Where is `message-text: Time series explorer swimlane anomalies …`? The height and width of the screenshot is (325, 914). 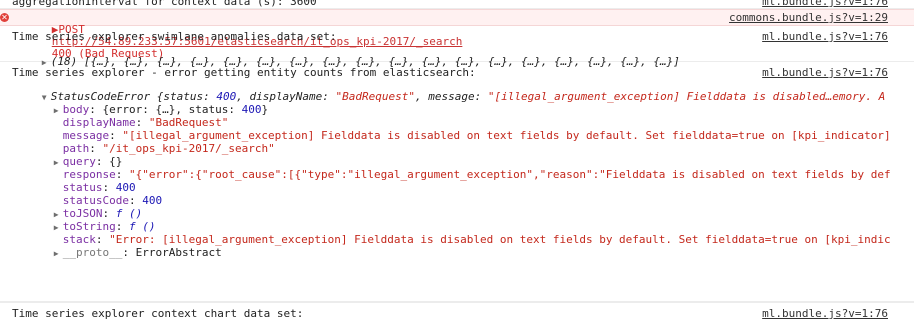 message-text: Time series explorer swimlane anomalies … is located at coordinates (174, 36).